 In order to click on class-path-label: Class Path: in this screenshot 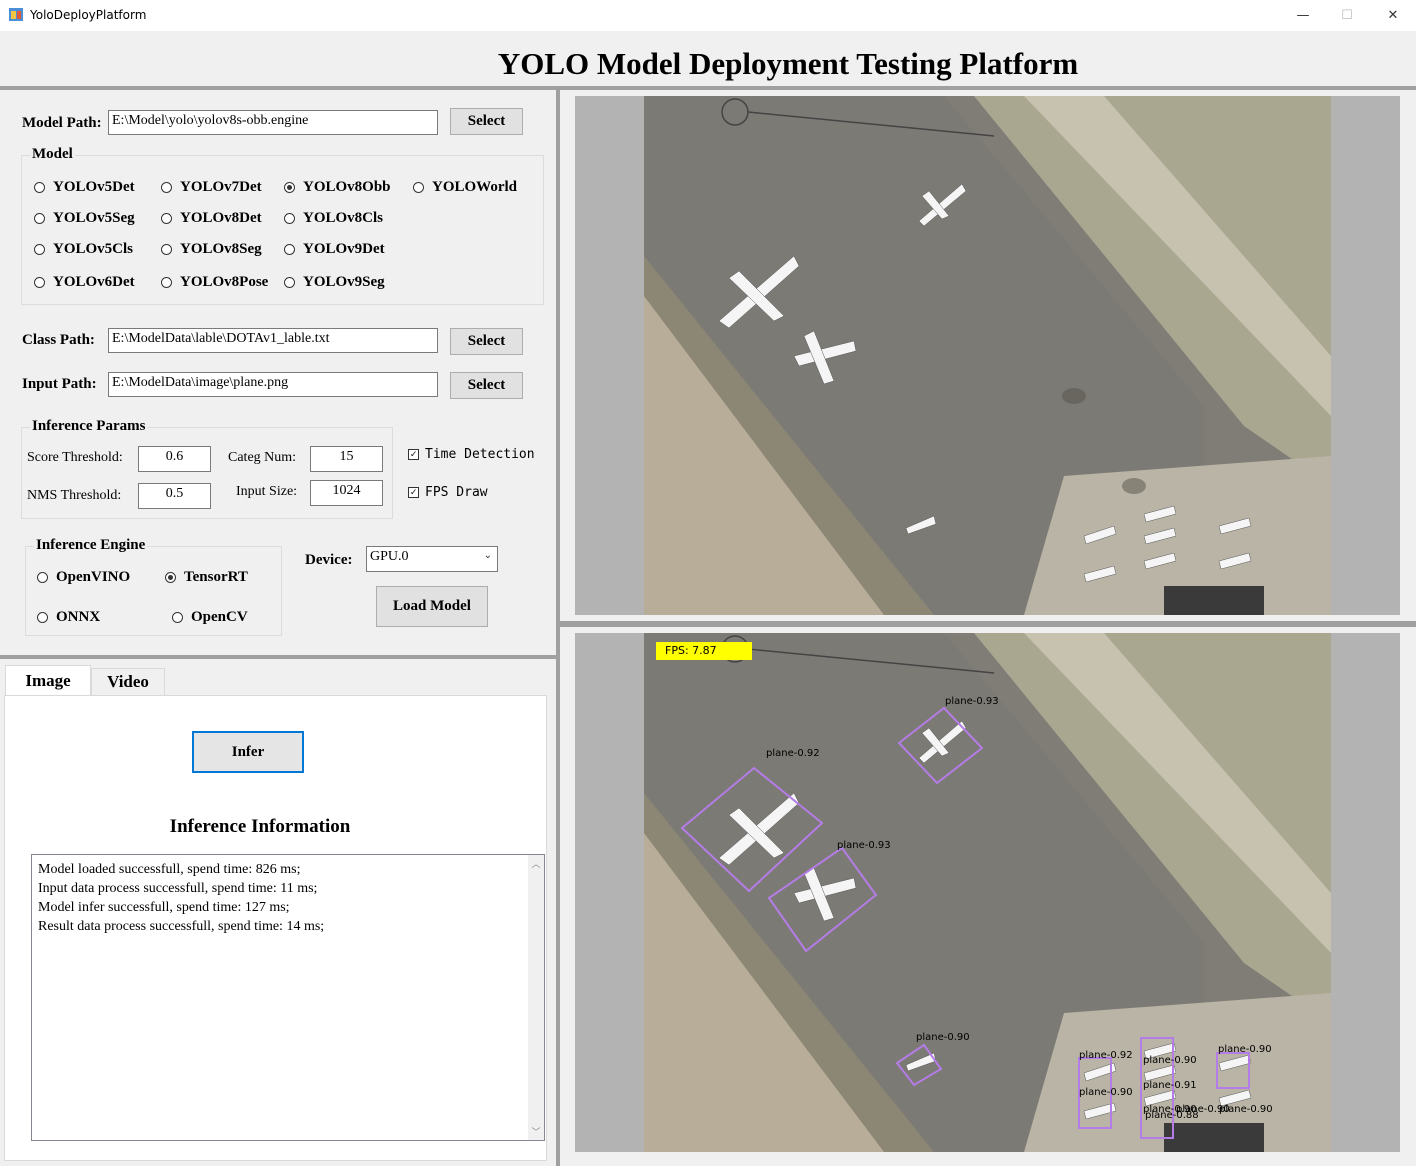, I will do `click(58, 340)`.